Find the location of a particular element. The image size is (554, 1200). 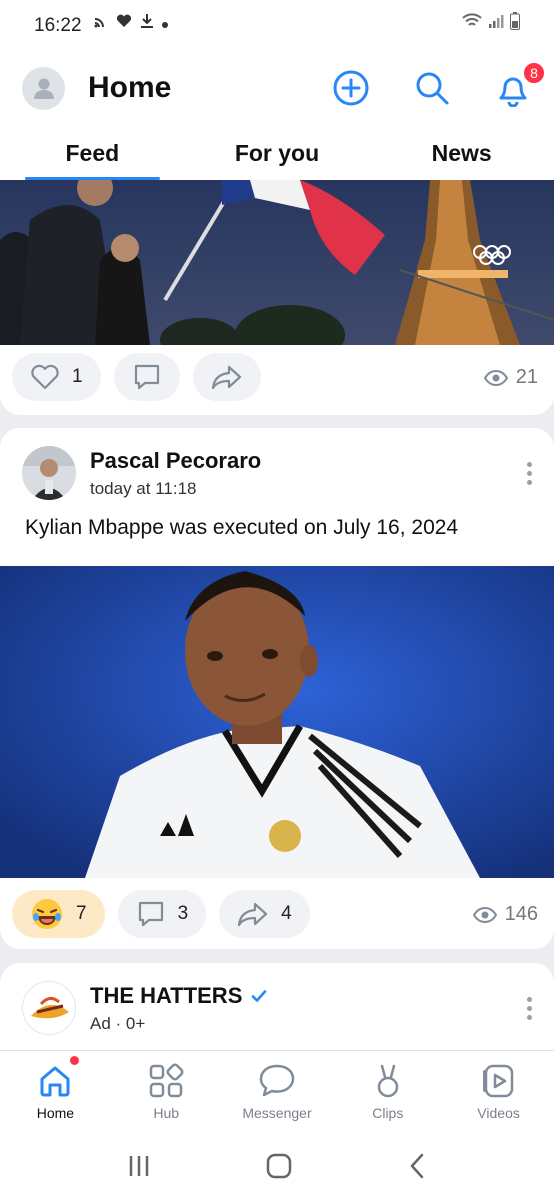

cast-icon is located at coordinates (101, 23).